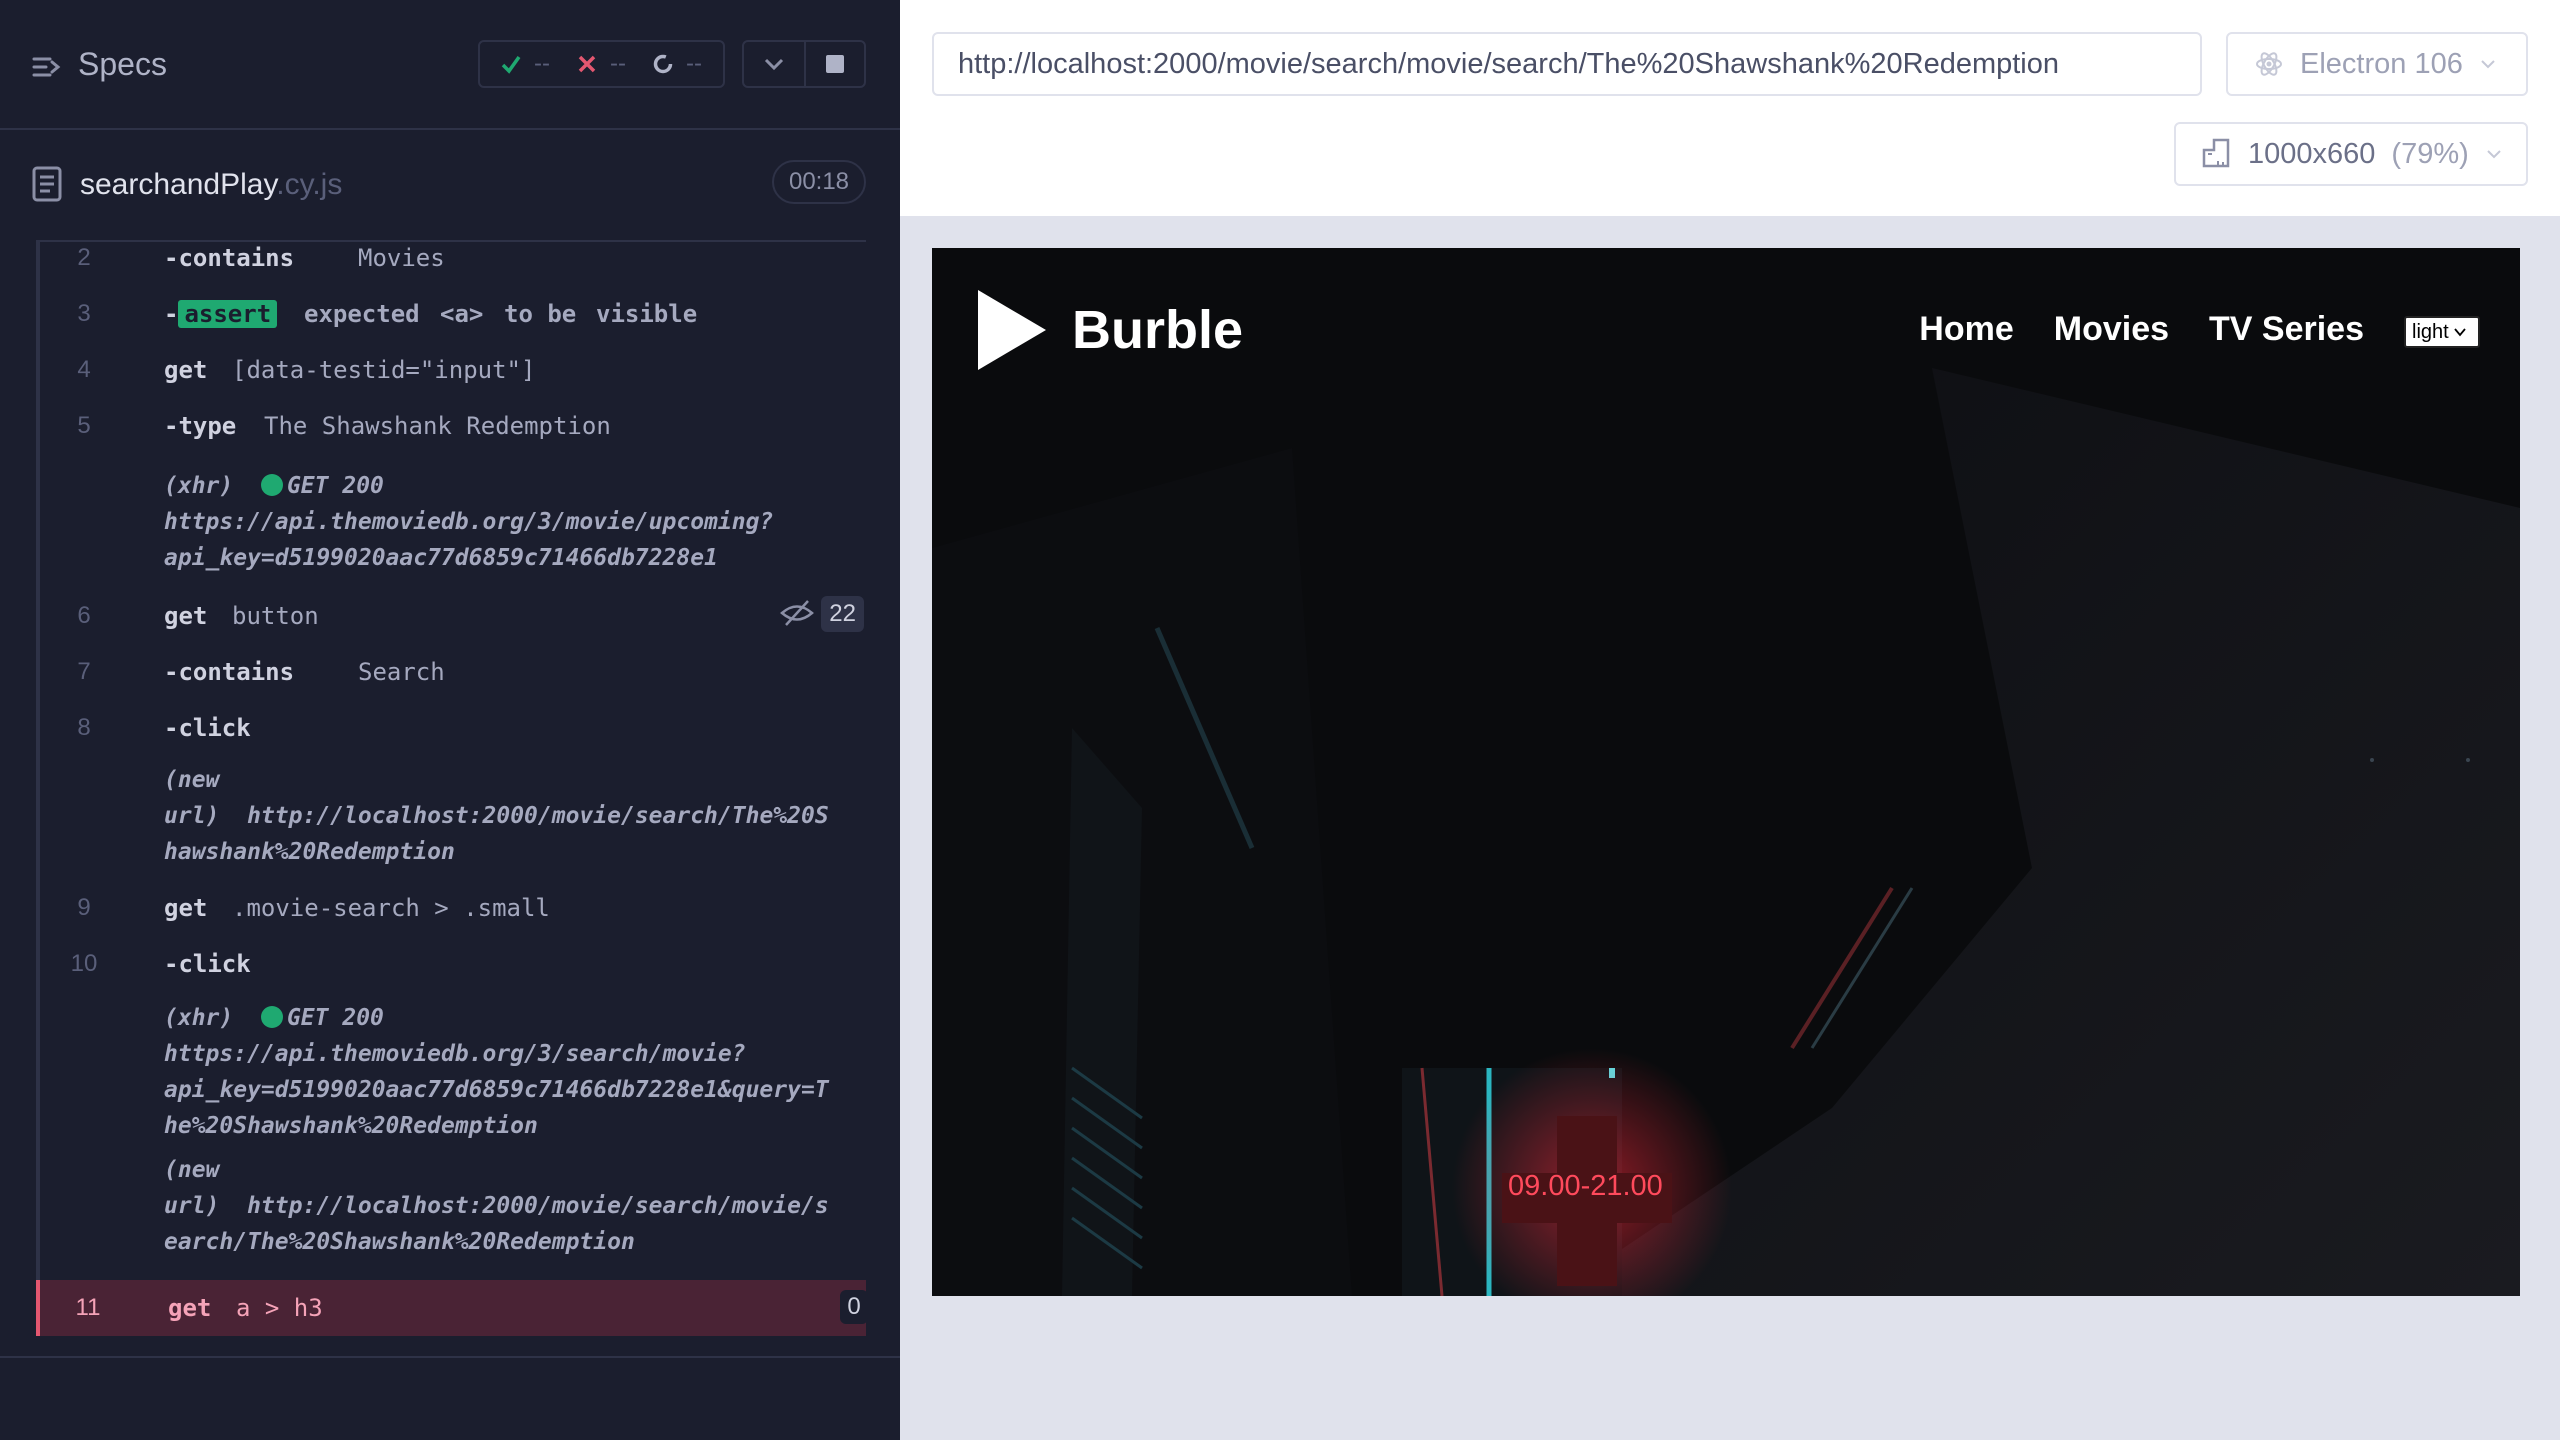 The image size is (2560, 1440). What do you see at coordinates (842, 614) in the screenshot?
I see `element-count-badge: 22` at bounding box center [842, 614].